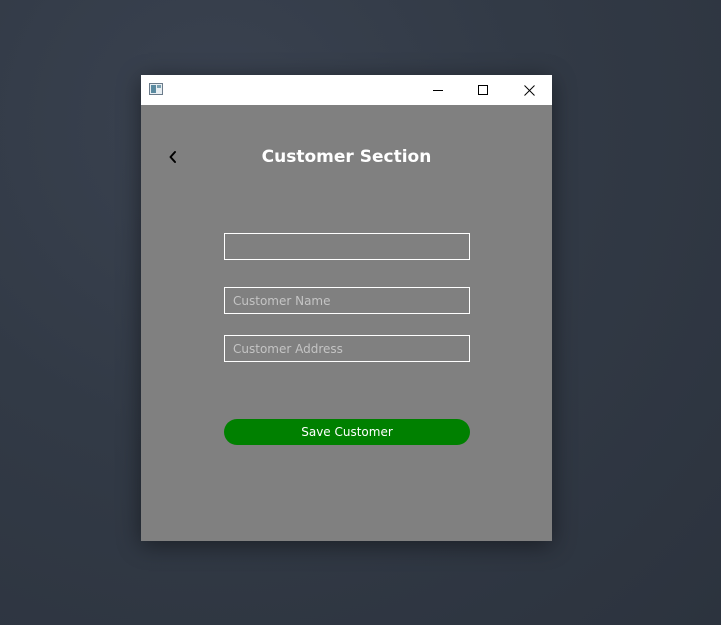 The image size is (721, 625). I want to click on page-title: Customer Section, so click(346, 157).